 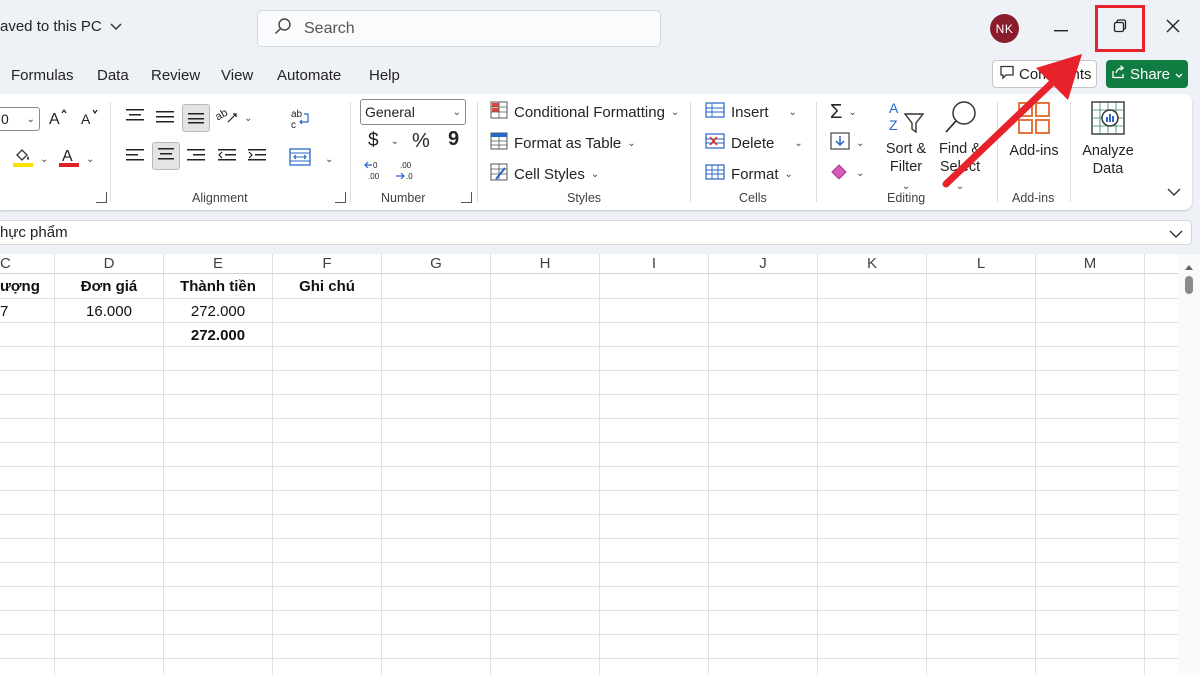 What do you see at coordinates (751, 112) in the screenshot?
I see `insert-cells-button: Insert ⌄` at bounding box center [751, 112].